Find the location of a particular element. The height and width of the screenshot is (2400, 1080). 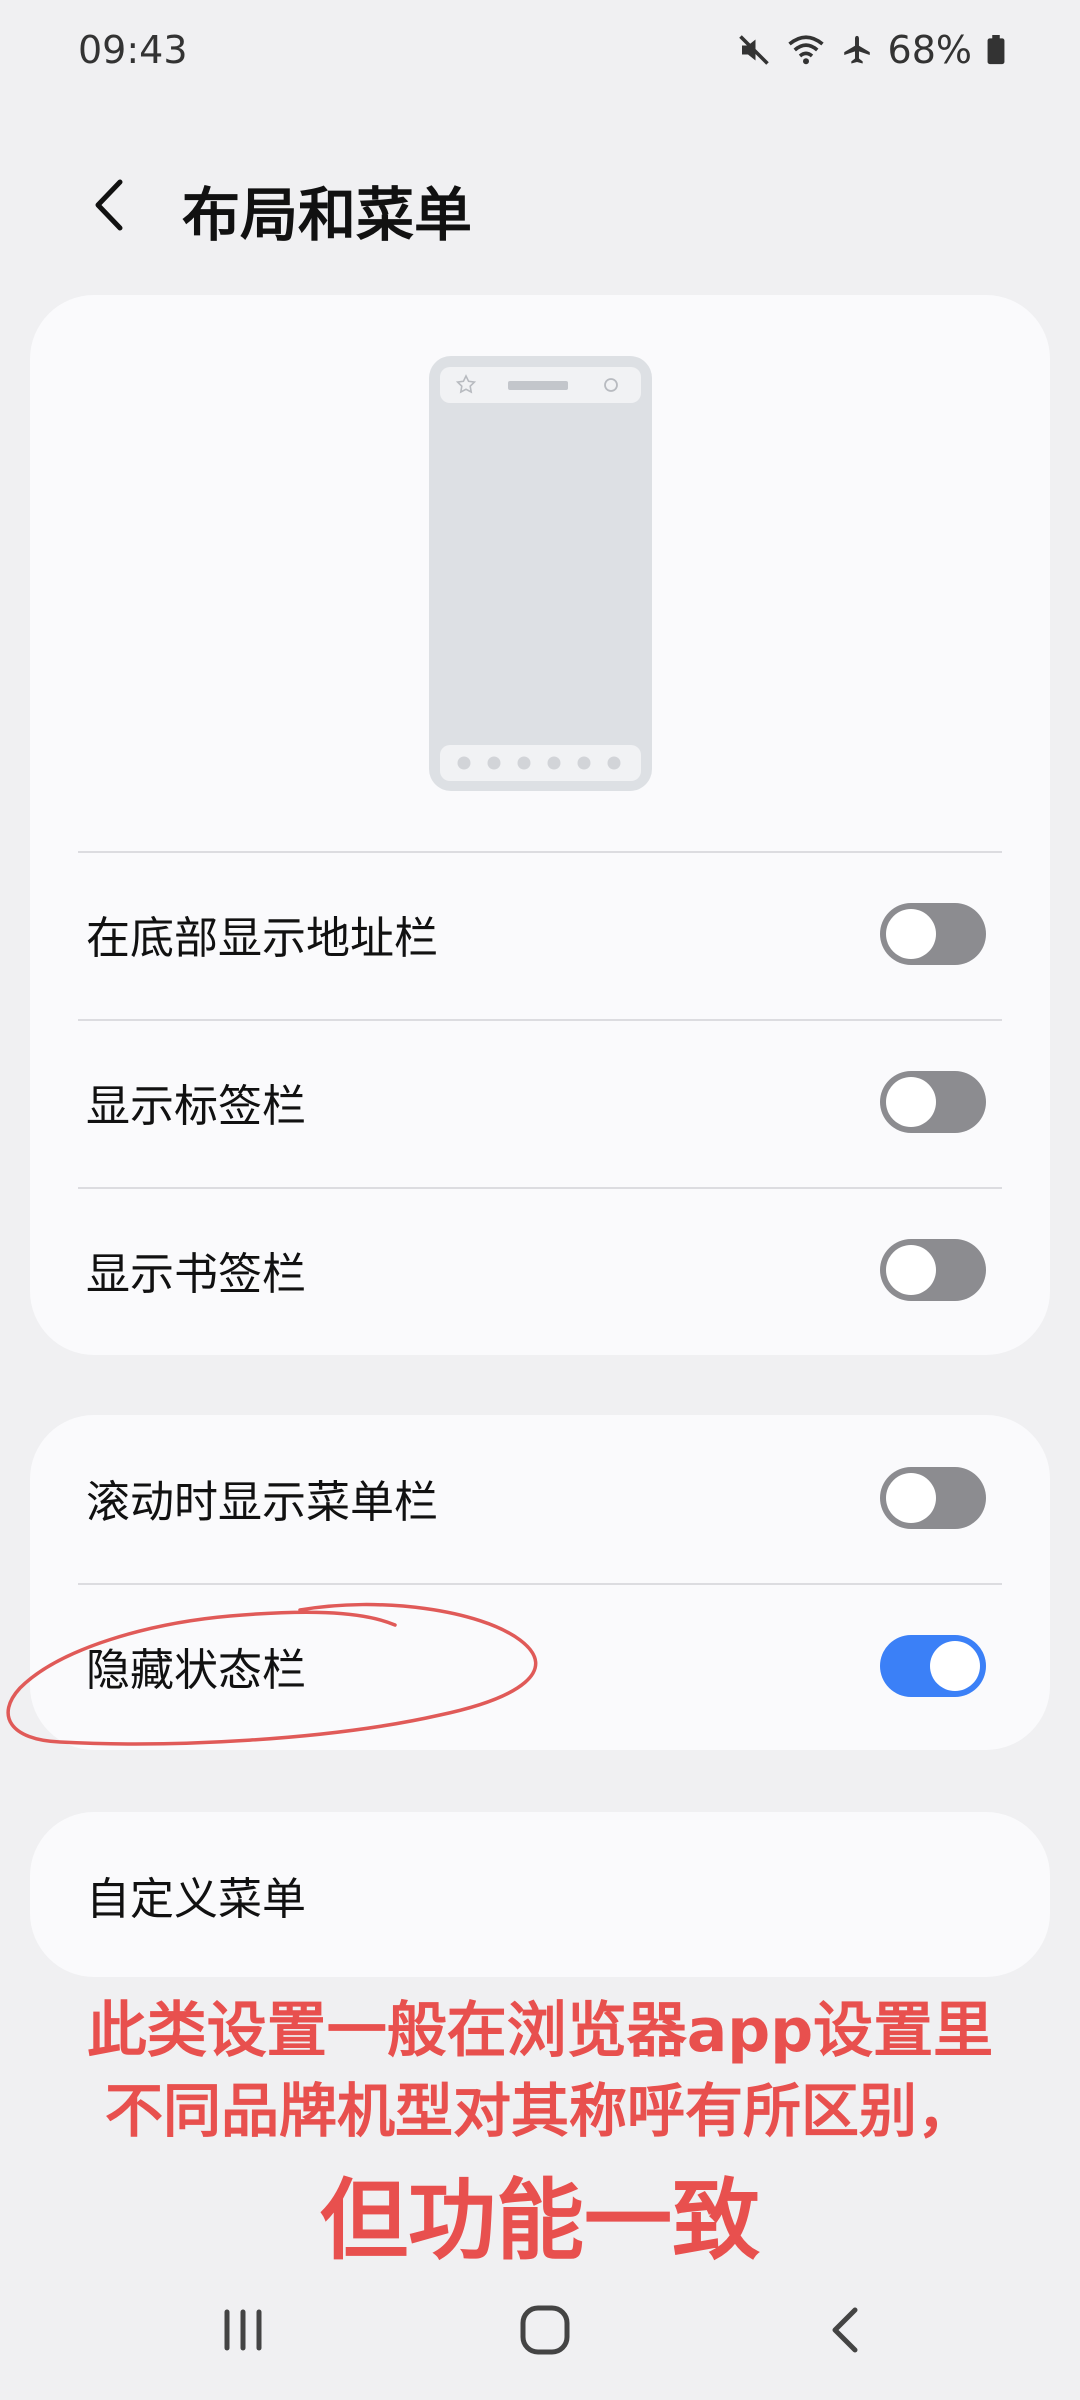

annotation-line-1: 此类设置一般在浏览器app设置里 is located at coordinates (540, 2031).